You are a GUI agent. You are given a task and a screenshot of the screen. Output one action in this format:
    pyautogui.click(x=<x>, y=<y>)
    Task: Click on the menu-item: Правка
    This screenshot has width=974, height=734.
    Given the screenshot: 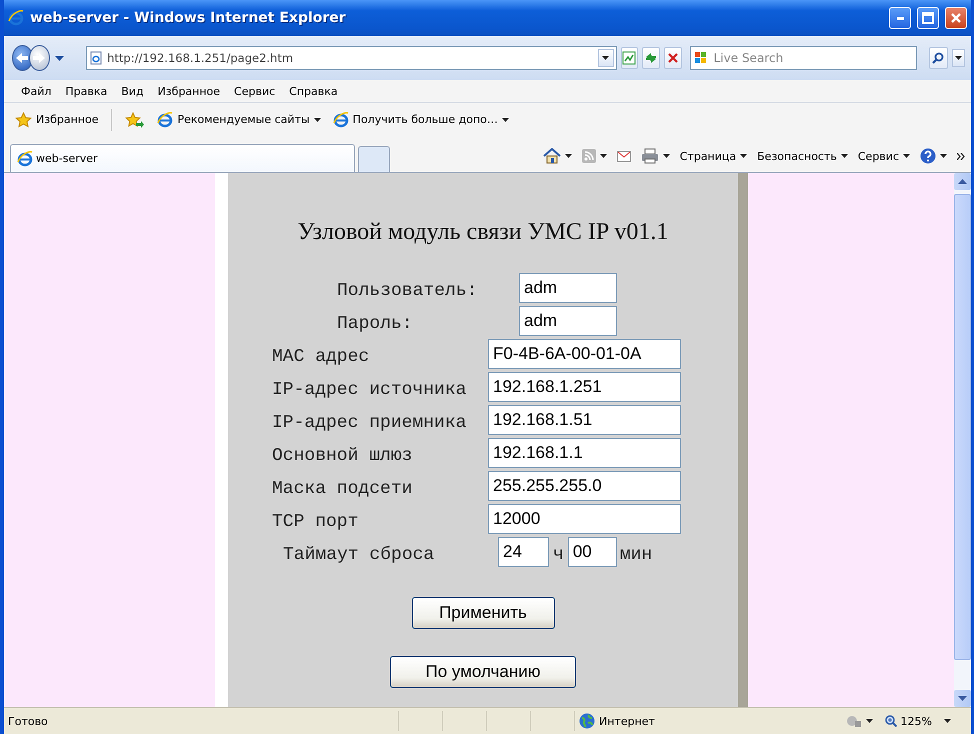 What is the action you would take?
    pyautogui.click(x=86, y=91)
    